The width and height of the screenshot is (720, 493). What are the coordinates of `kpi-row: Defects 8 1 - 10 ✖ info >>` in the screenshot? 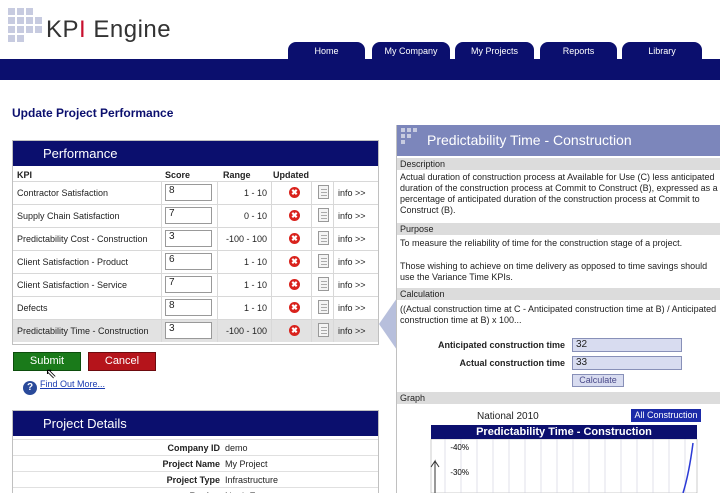 It's located at (195, 307).